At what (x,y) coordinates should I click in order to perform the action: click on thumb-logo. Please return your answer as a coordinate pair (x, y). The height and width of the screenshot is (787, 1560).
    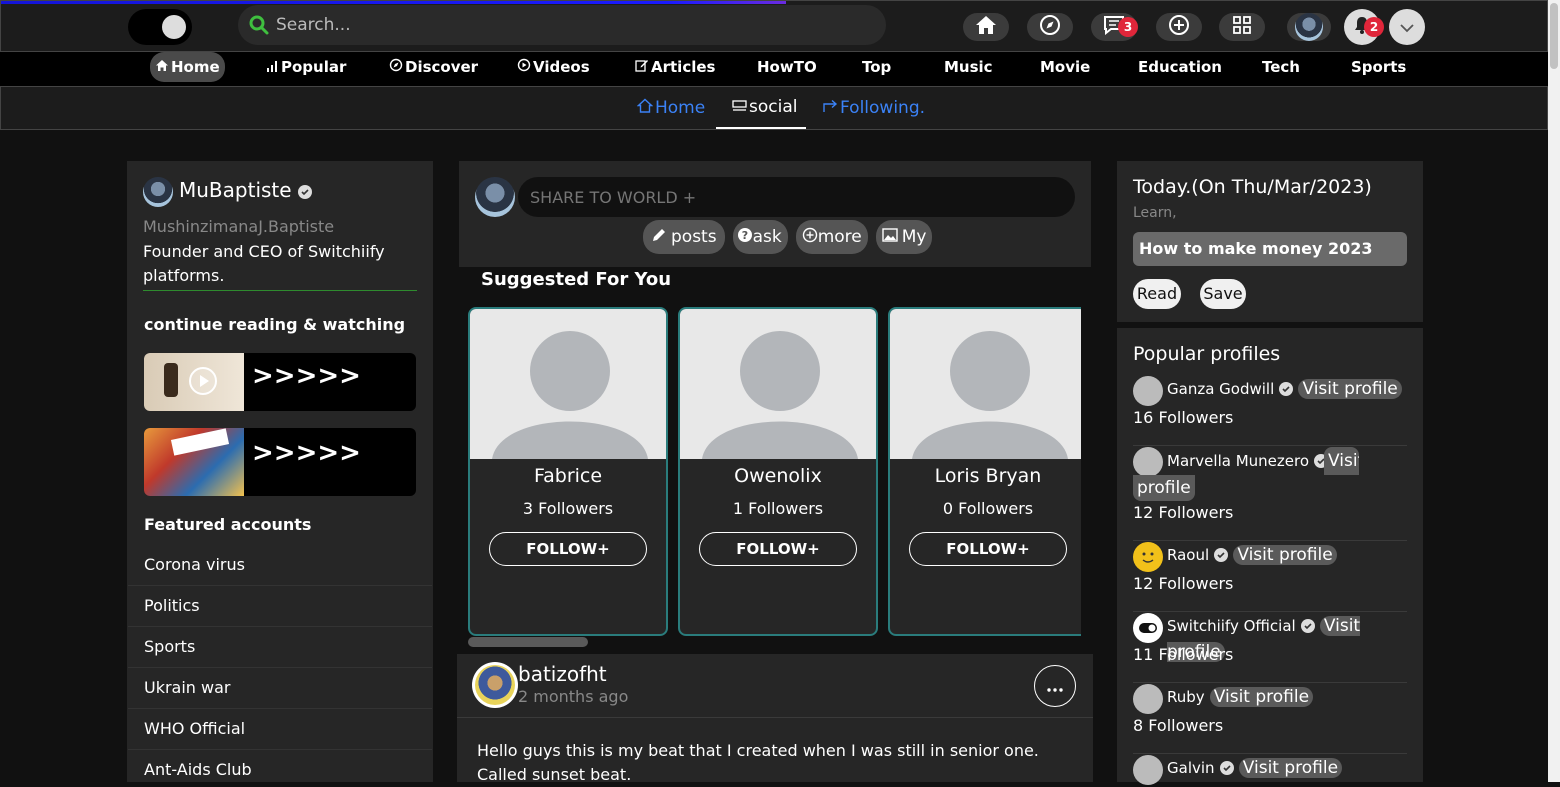
    Looking at the image, I should click on (200, 442).